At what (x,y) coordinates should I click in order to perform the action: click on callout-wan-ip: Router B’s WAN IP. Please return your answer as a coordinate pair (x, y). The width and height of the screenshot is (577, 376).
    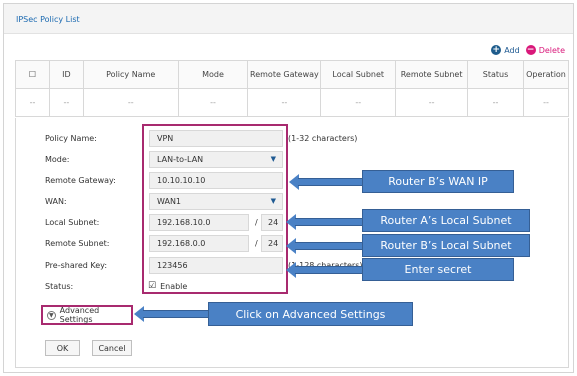
    Looking at the image, I should click on (438, 181).